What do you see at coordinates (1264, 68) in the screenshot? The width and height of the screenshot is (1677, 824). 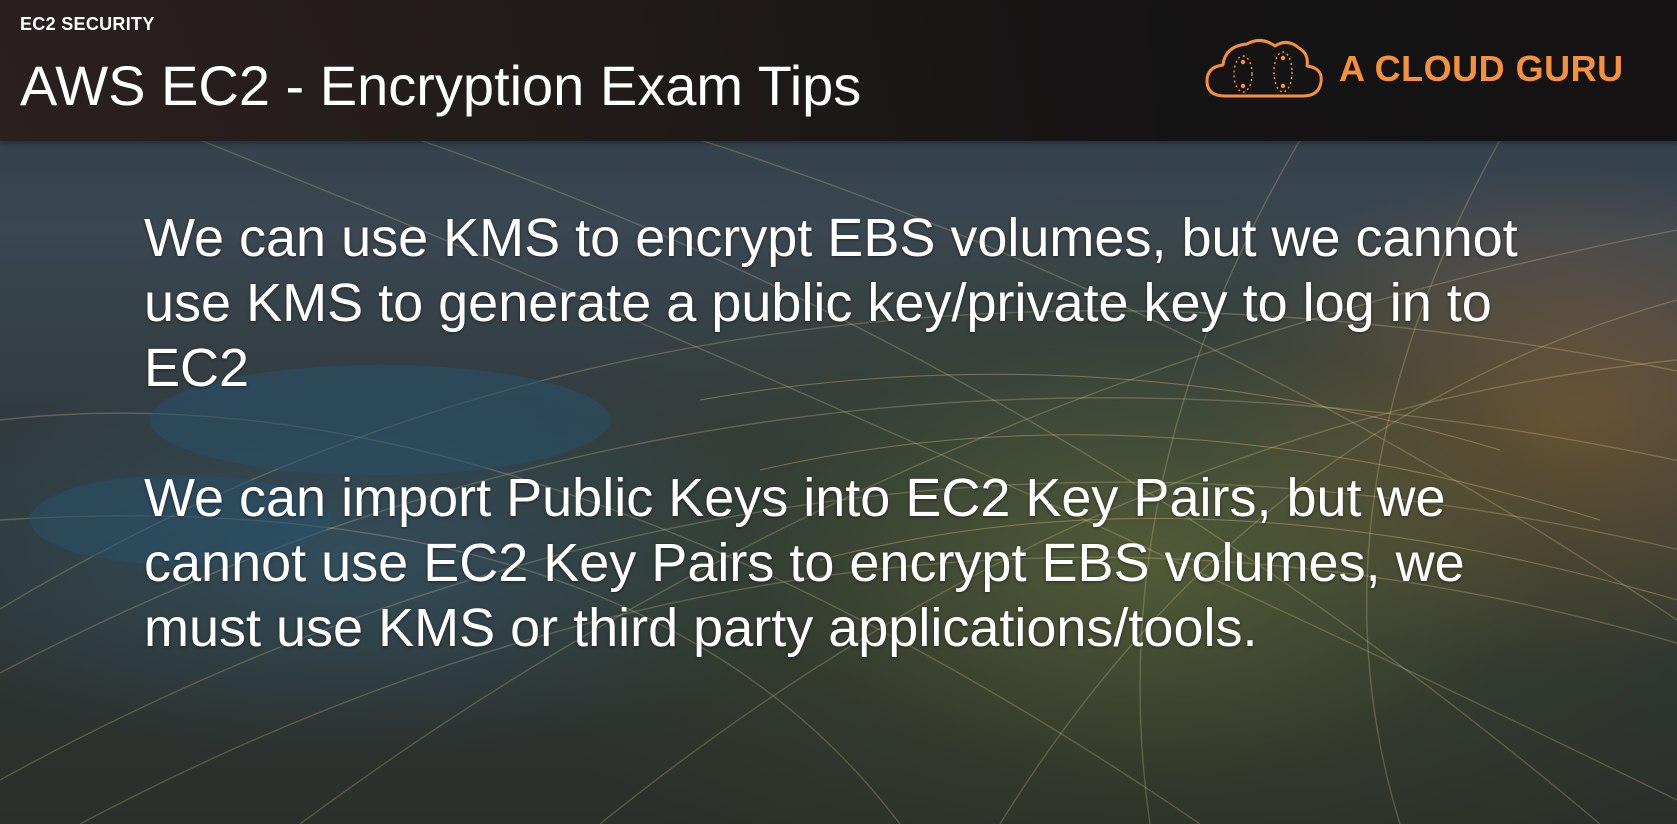 I see `cloud-logo-icon` at bounding box center [1264, 68].